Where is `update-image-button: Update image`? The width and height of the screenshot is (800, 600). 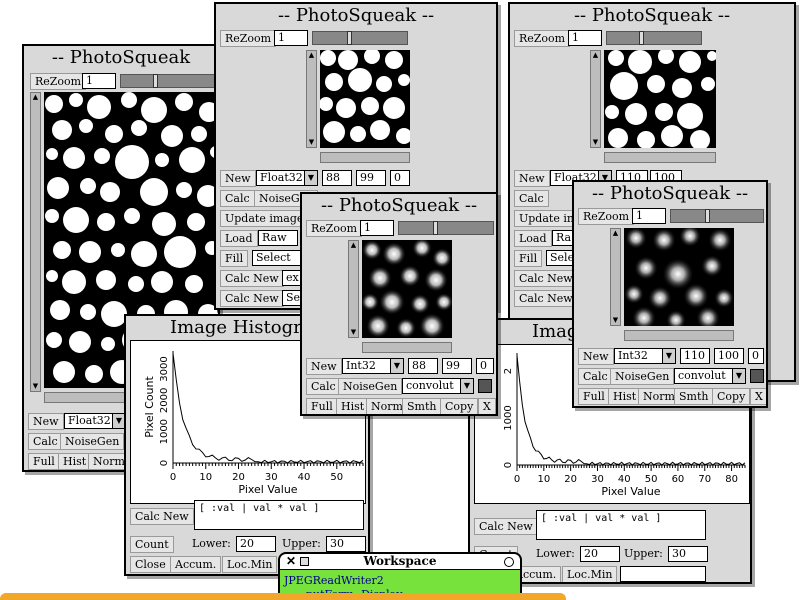 update-image-button: Update image is located at coordinates (264, 218).